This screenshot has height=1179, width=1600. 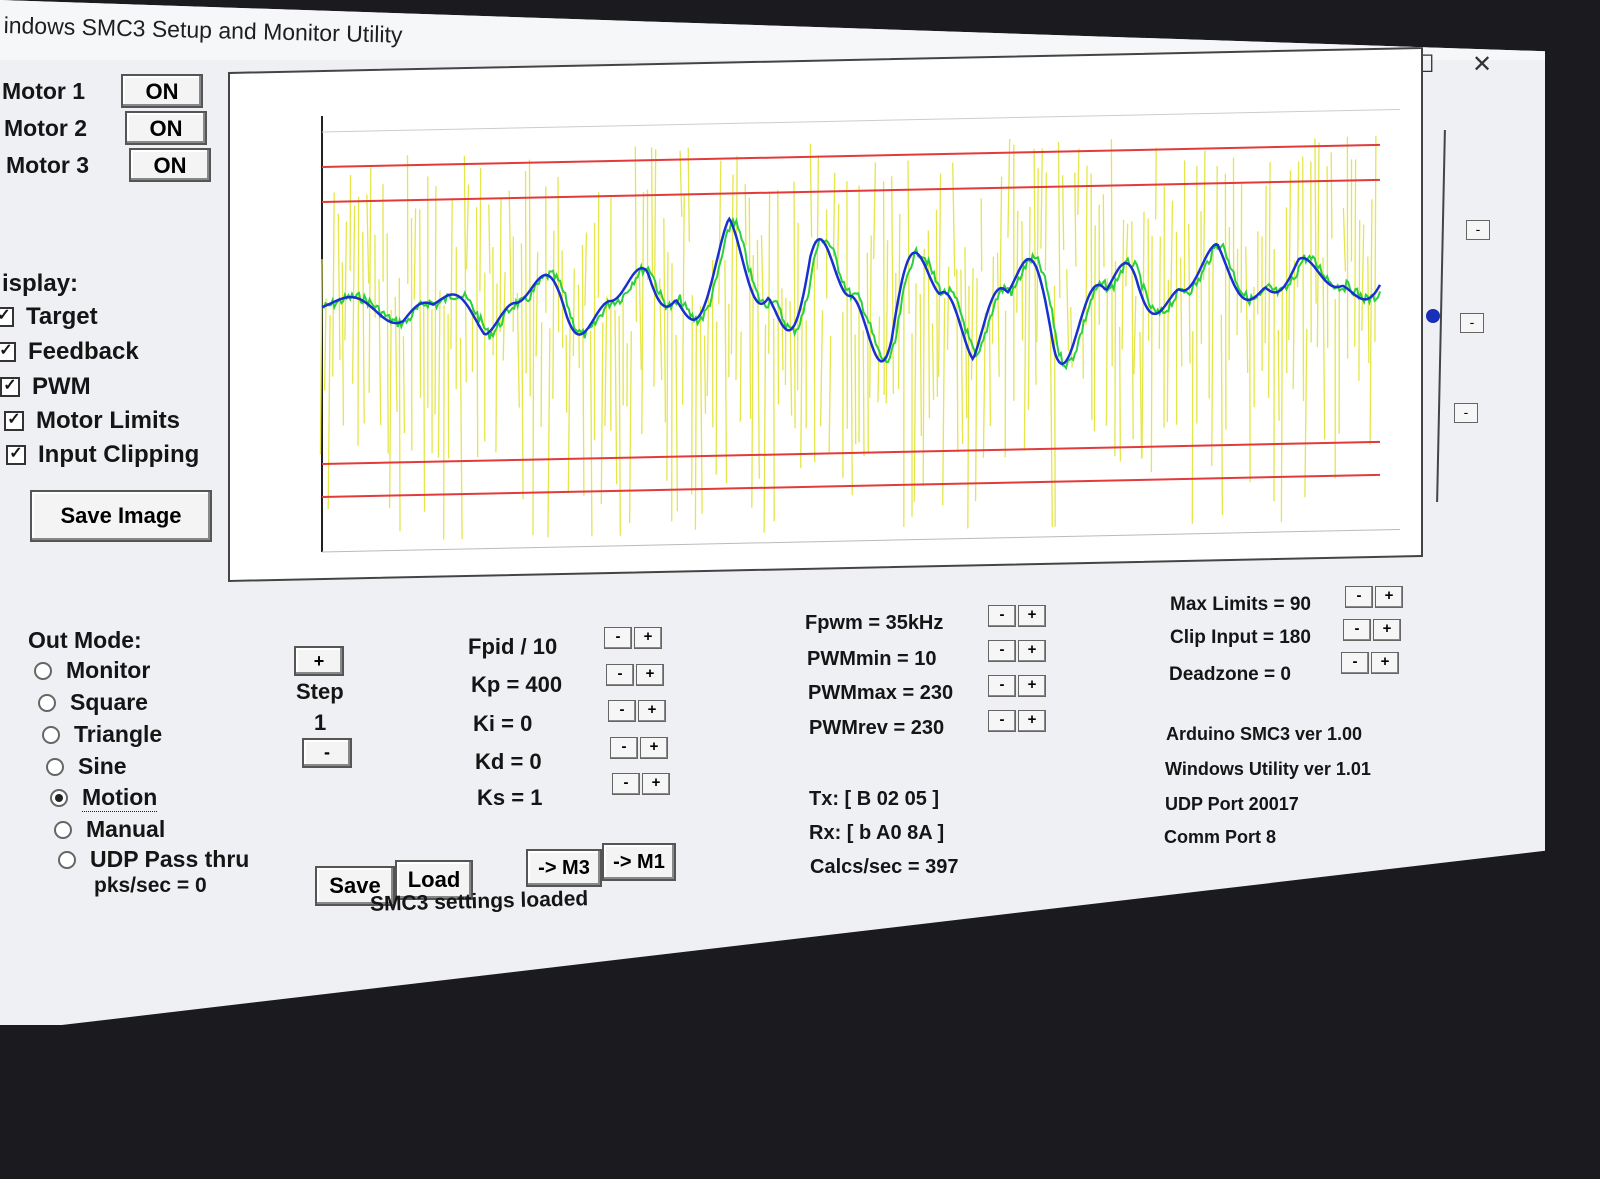 What do you see at coordinates (656, 784) in the screenshot?
I see `increment-ks-button: +` at bounding box center [656, 784].